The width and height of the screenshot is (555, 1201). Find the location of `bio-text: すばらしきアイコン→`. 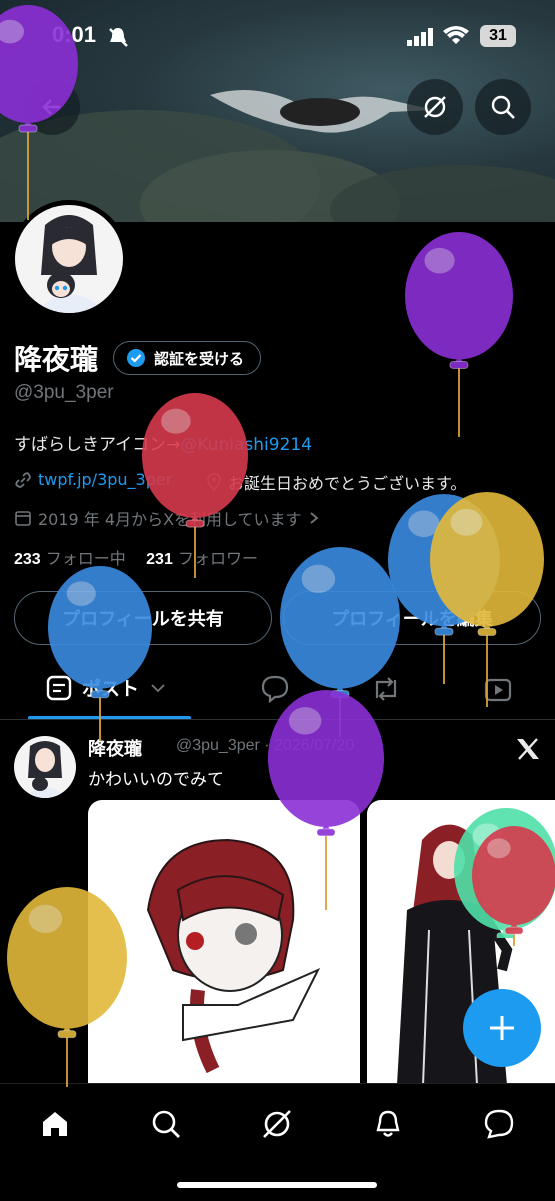

bio-text: すばらしきアイコン→ is located at coordinates (97, 445).